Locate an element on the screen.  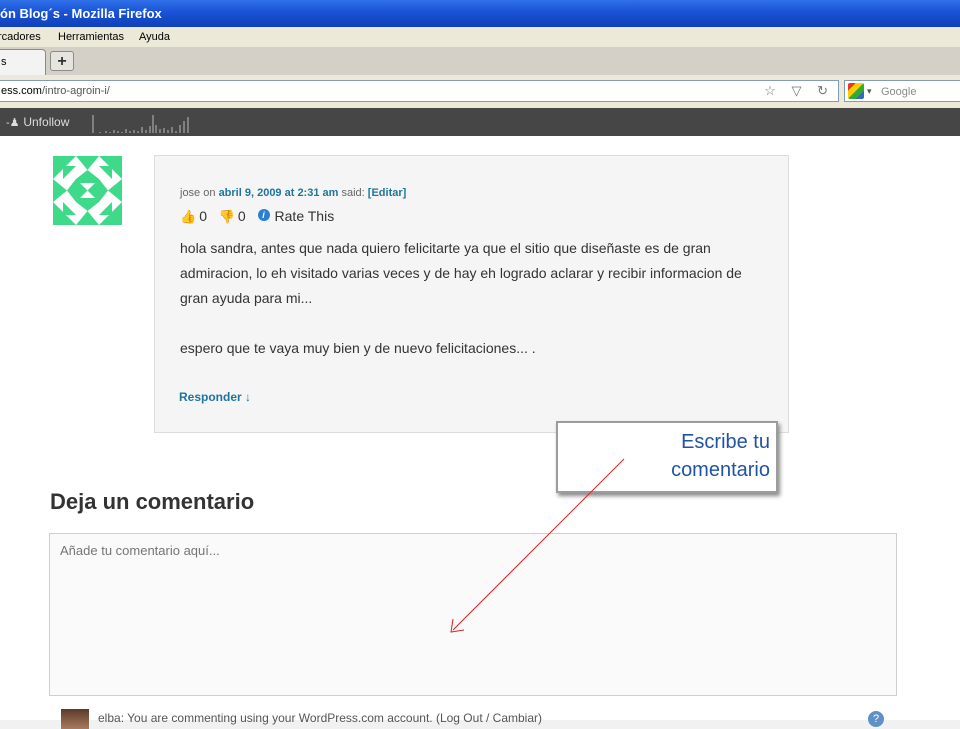
commenter-avatar is located at coordinates (87, 190).